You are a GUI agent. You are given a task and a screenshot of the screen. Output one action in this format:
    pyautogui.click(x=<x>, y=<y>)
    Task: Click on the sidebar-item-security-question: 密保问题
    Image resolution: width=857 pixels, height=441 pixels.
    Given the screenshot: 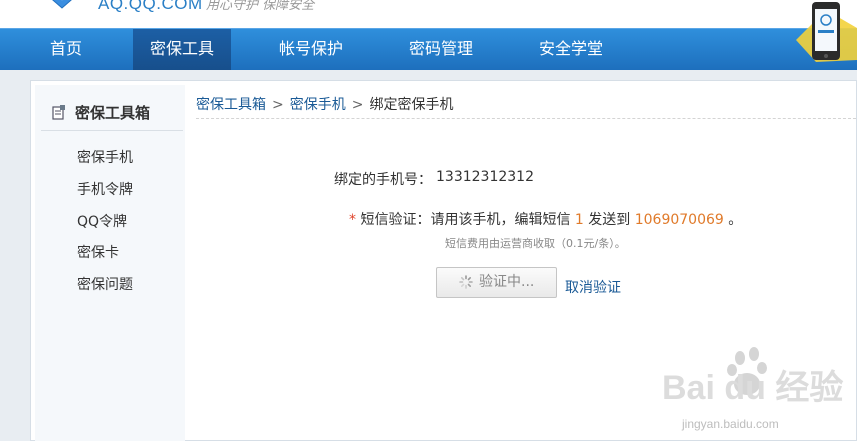 What is the action you would take?
    pyautogui.click(x=105, y=284)
    